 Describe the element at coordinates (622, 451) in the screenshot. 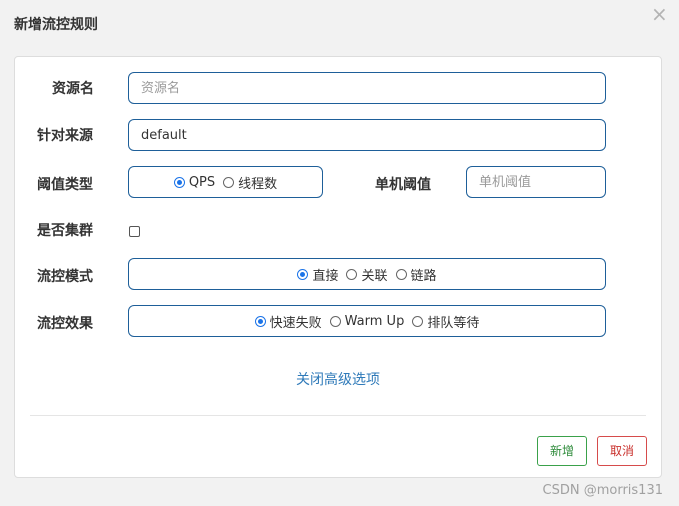

I see `cancel-button: 取消` at that location.